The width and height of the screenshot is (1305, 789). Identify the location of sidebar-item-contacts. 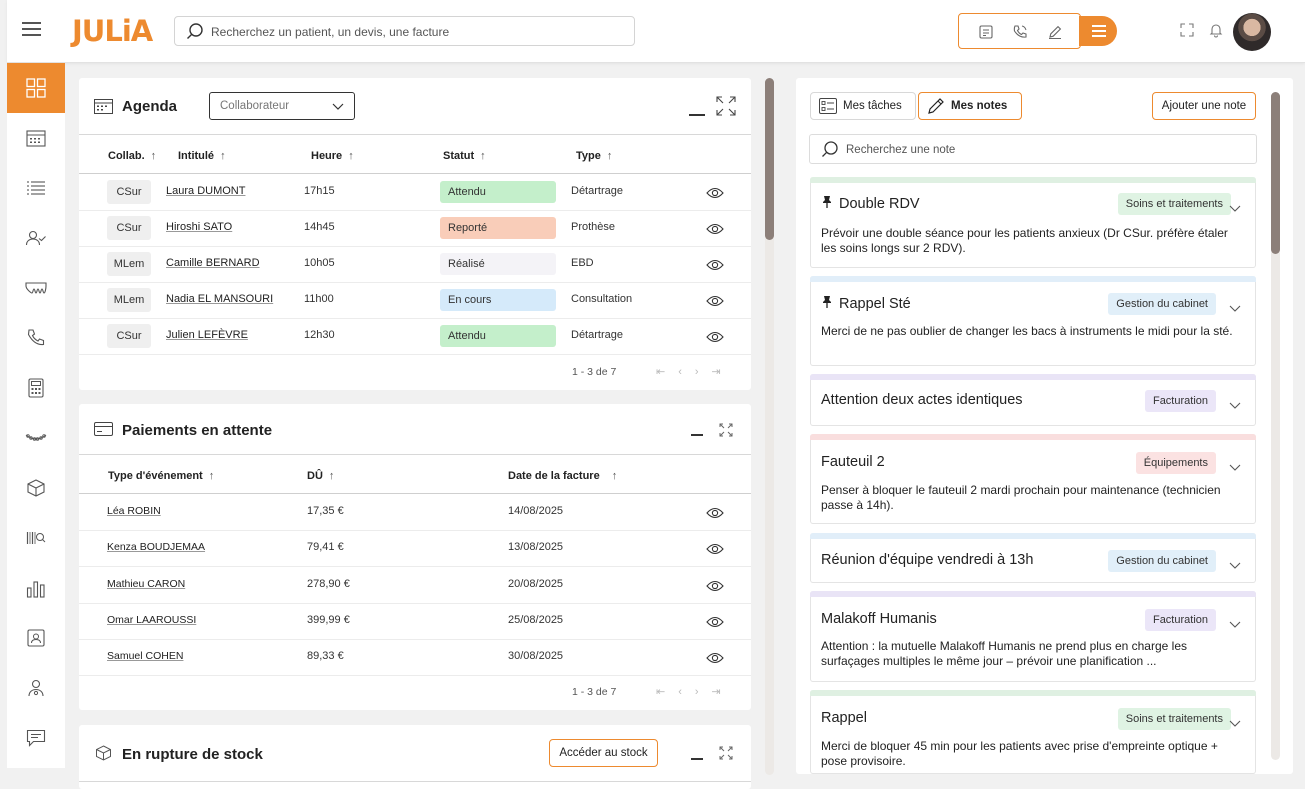
(36, 638).